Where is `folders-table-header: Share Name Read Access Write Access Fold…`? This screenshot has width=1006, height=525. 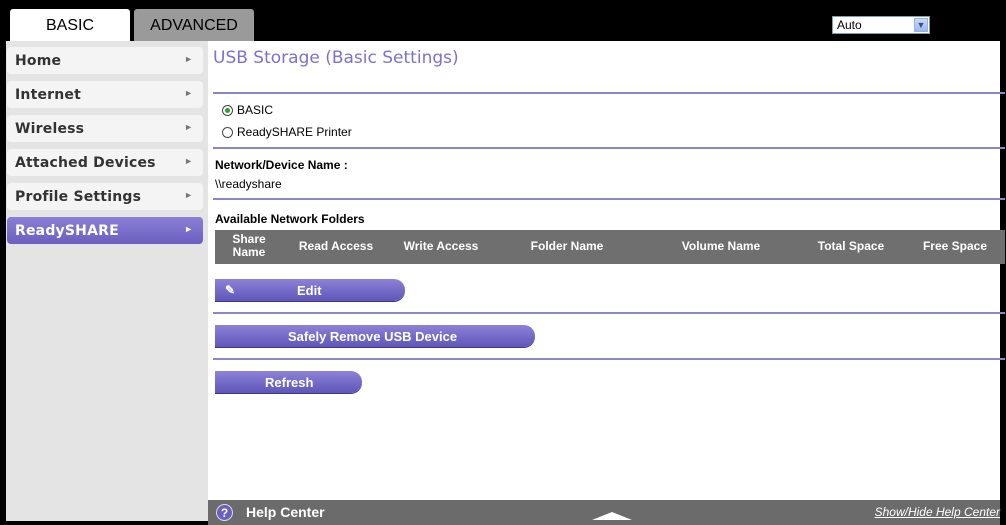 folders-table-header: Share Name Read Access Write Access Fold… is located at coordinates (610, 247).